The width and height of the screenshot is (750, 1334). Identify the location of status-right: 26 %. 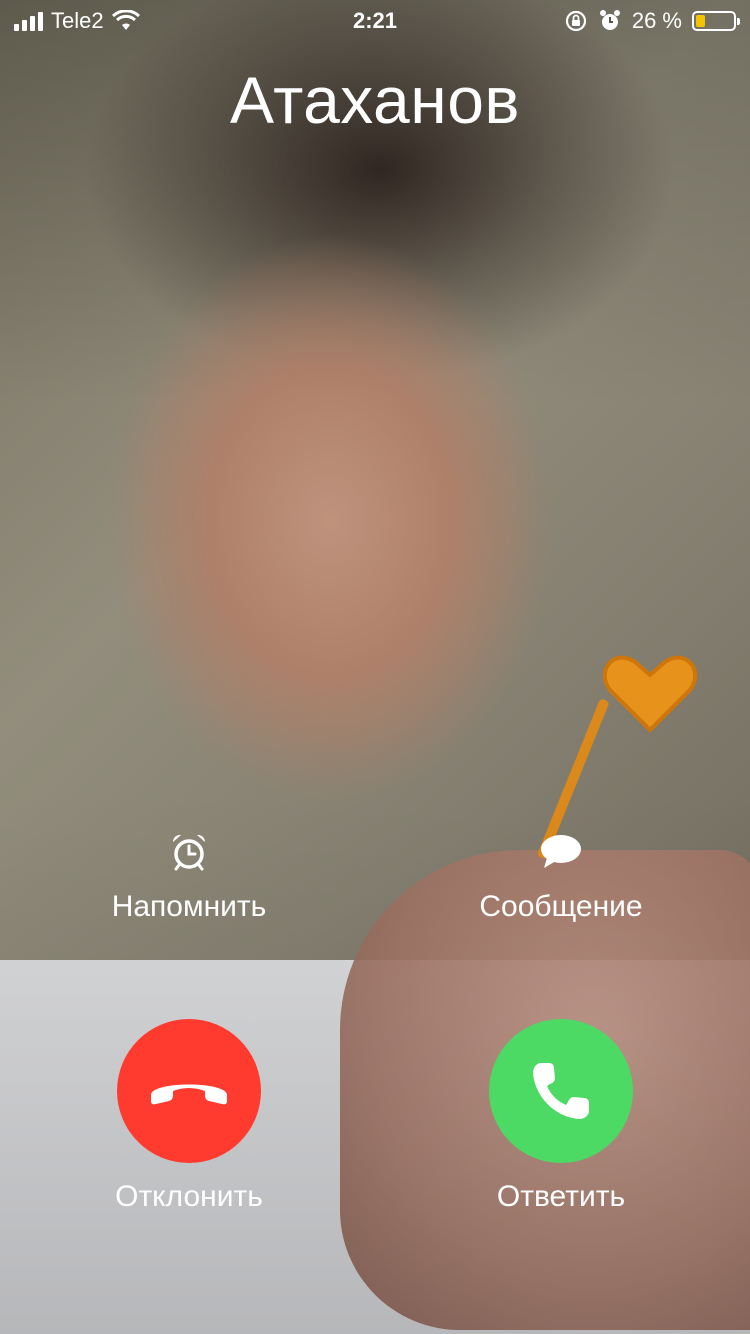
(652, 21).